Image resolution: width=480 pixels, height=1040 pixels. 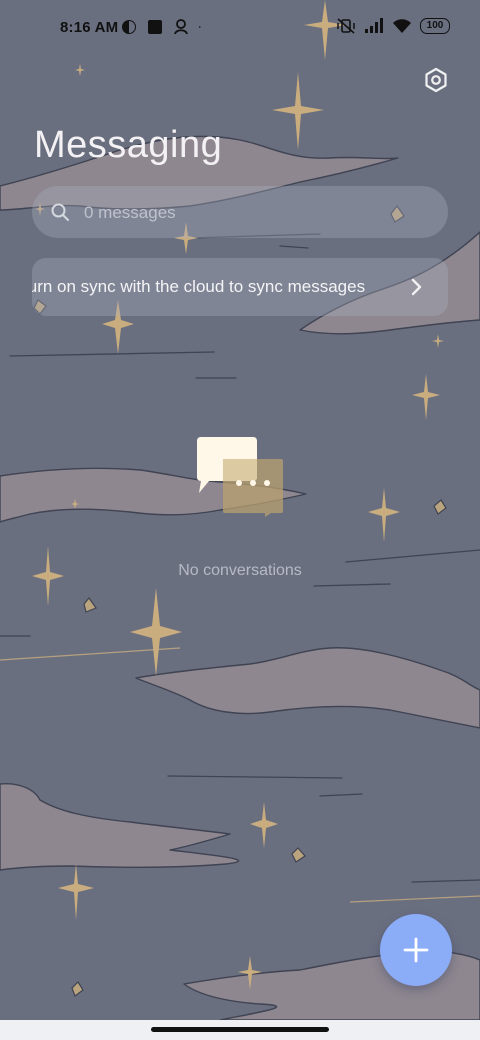 I want to click on navigation-bar, so click(x=240, y=1030).